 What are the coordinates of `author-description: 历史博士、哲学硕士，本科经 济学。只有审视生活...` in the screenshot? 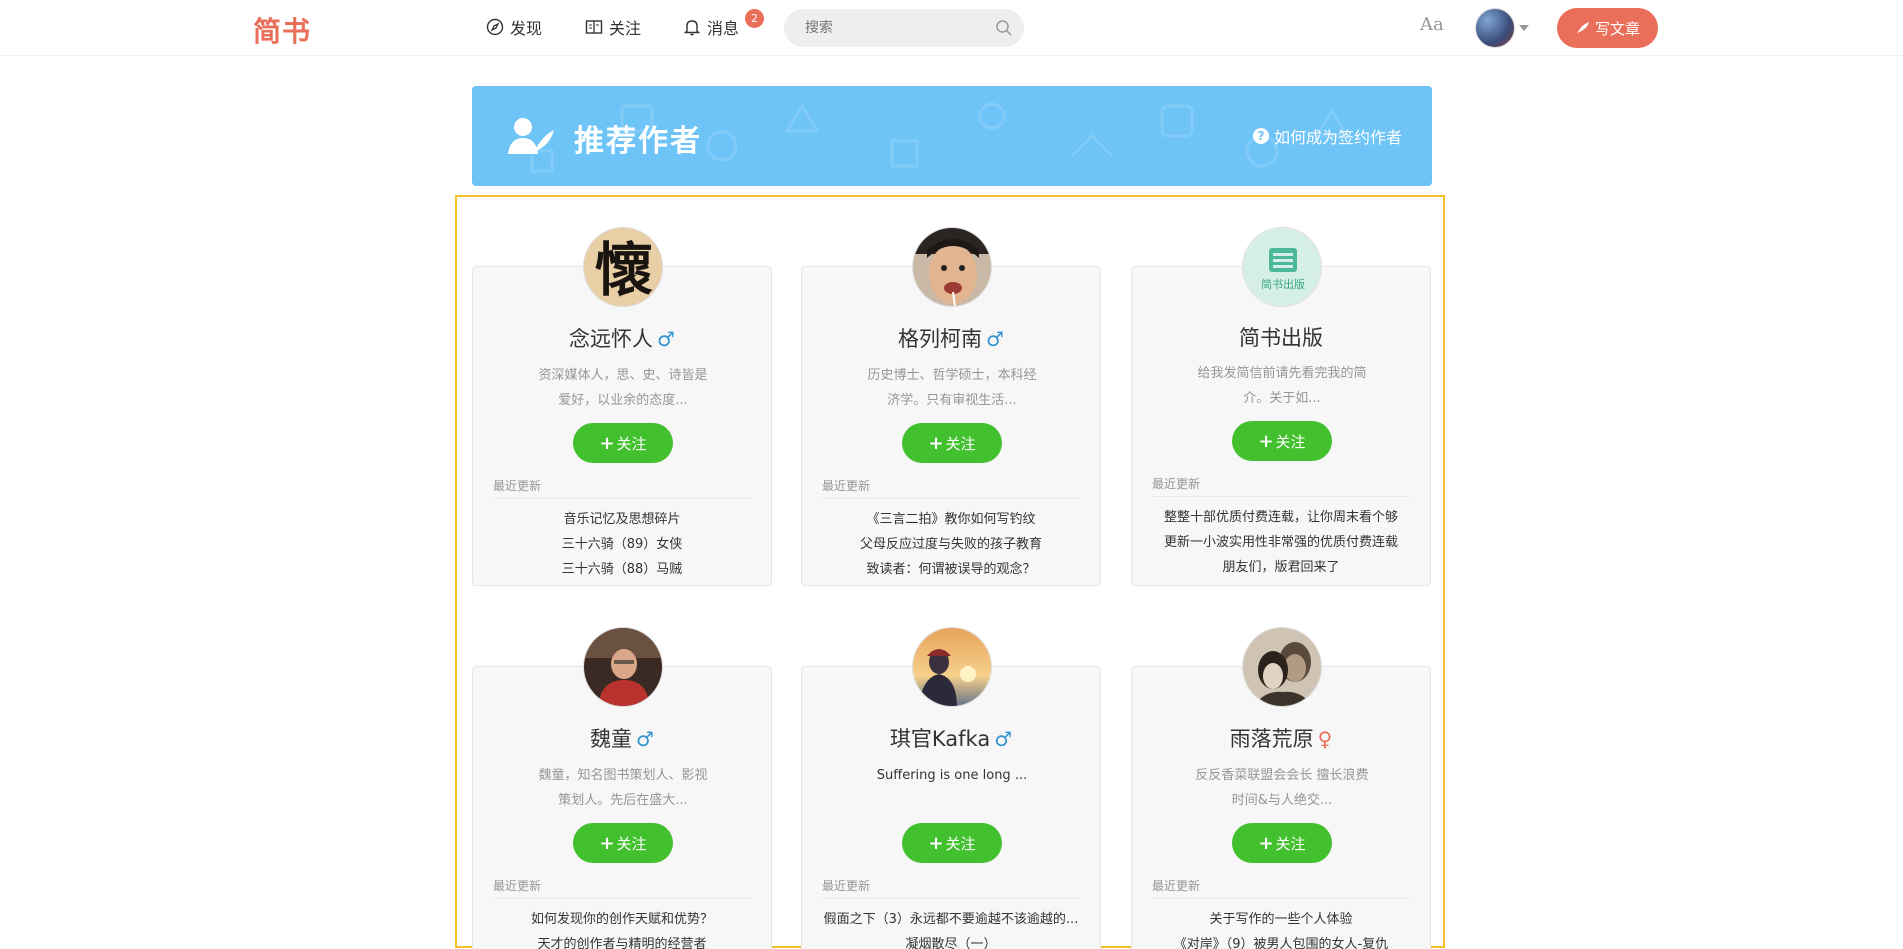 It's located at (952, 388).